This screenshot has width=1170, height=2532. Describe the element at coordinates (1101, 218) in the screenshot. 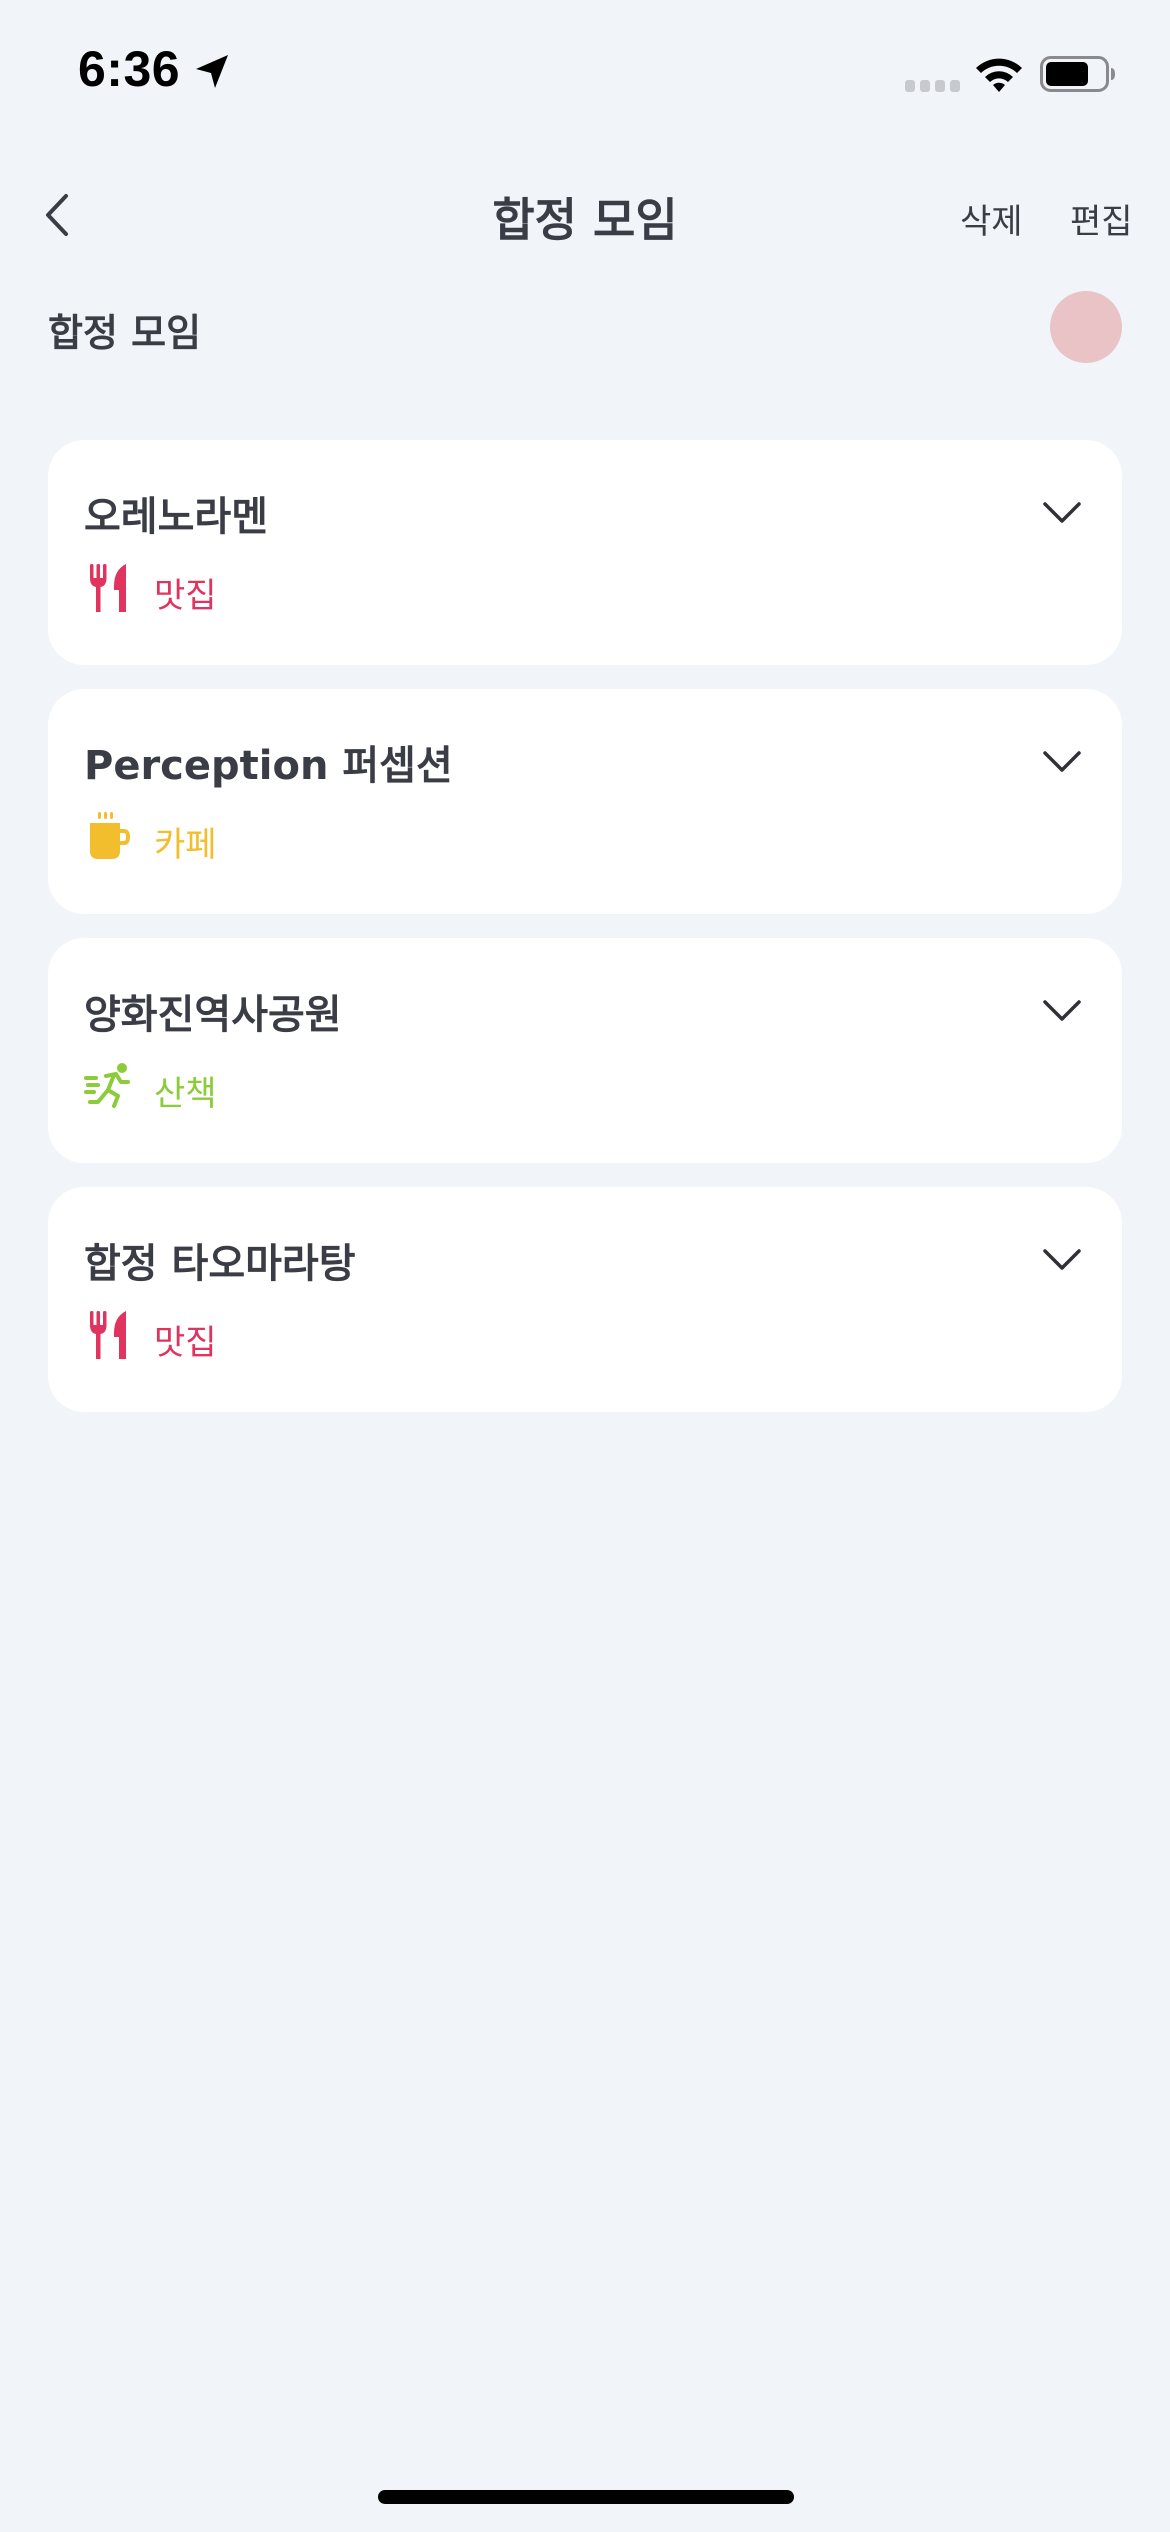

I see `edit-button: 편집` at that location.